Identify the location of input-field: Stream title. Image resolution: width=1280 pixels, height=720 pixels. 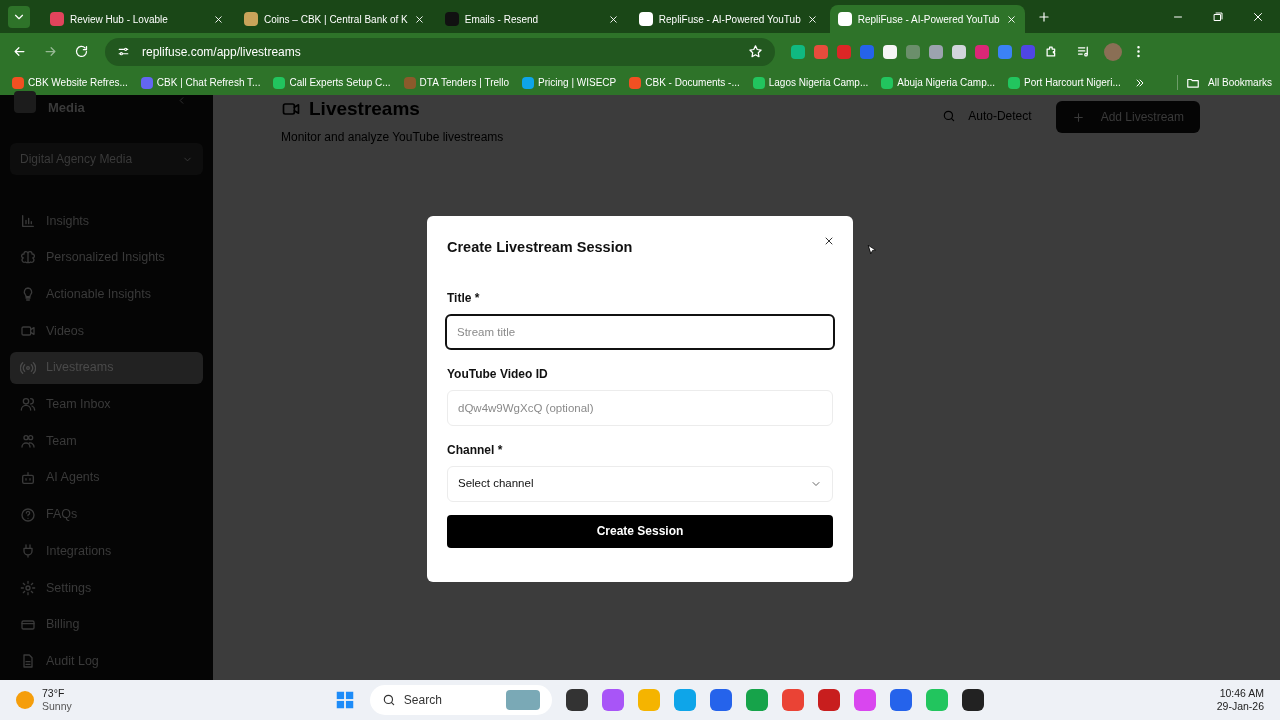
(640, 331).